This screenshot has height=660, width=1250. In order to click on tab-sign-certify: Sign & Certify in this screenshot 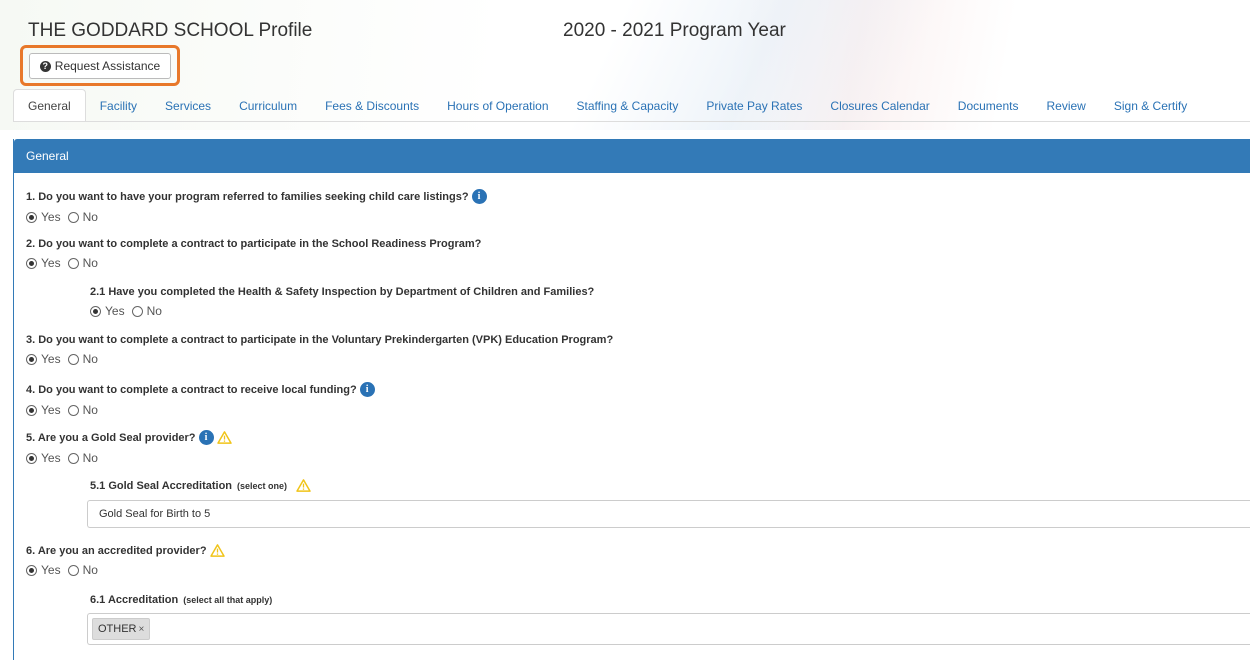, I will do `click(1150, 105)`.